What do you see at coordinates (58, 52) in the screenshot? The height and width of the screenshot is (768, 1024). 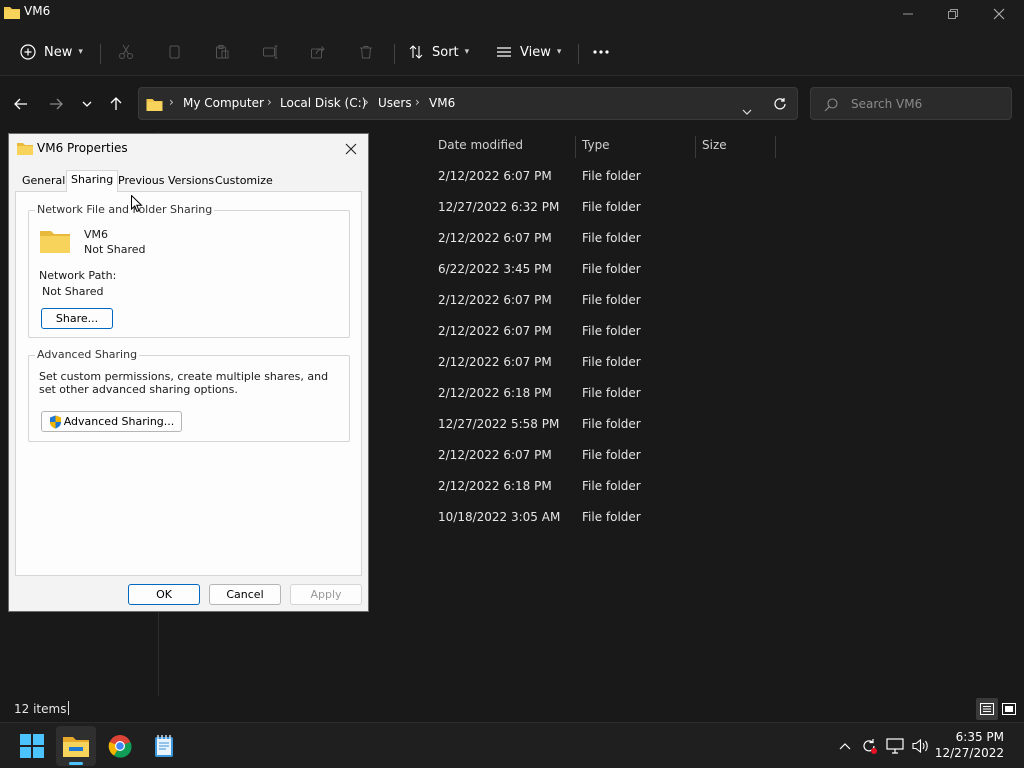 I see `new-label: New` at bounding box center [58, 52].